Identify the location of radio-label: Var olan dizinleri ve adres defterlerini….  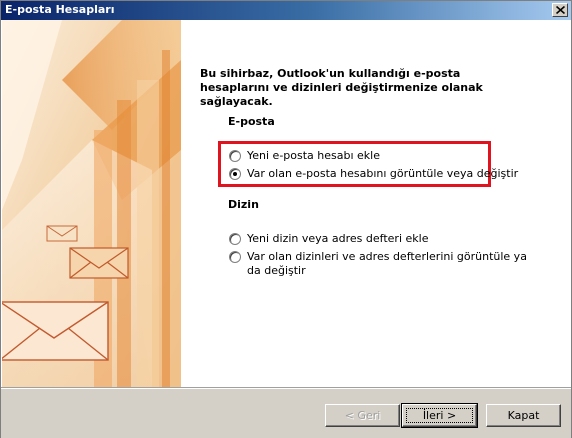
(387, 263).